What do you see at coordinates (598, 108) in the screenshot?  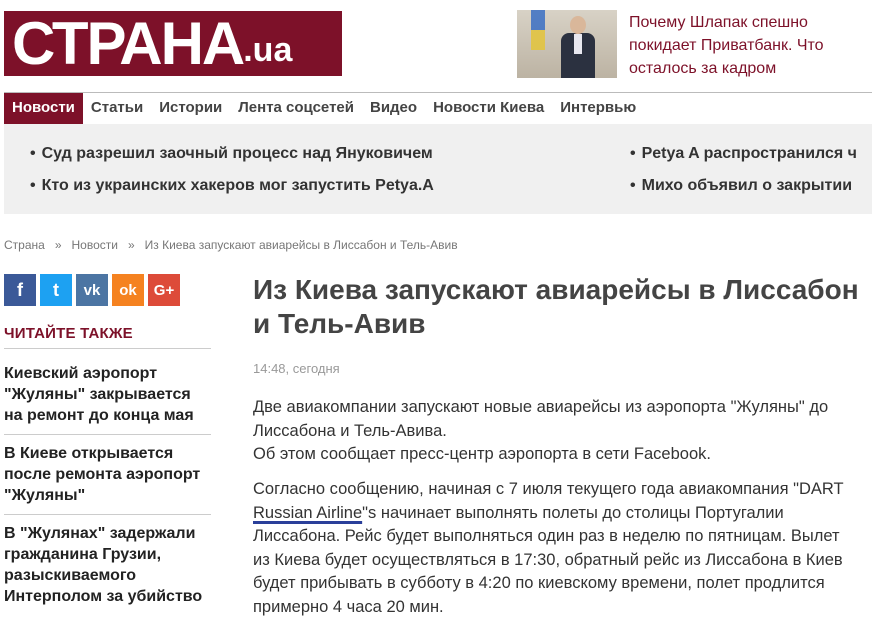 I see `nav-item-interview: Интервью` at bounding box center [598, 108].